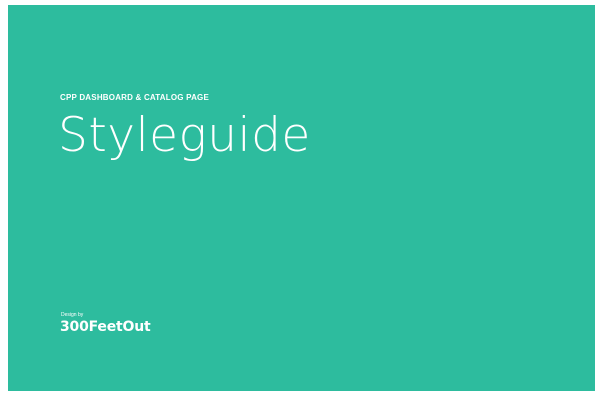 This screenshot has height=400, width=603. I want to click on cover-title: Styleguide, so click(184, 135).